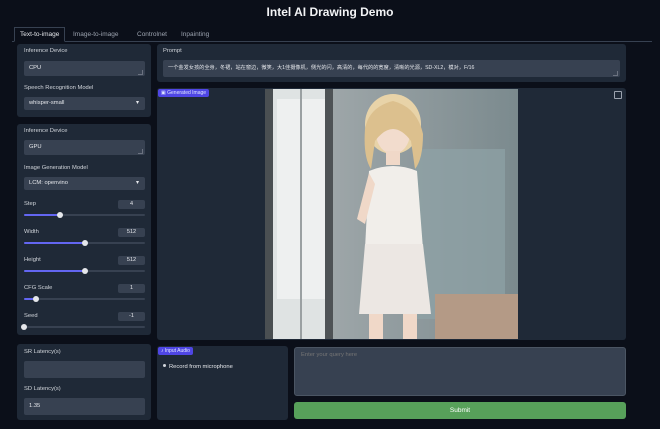  Describe the element at coordinates (84, 293) in the screenshot. I see `cfg-slider-group: CFG Scale 1` at that location.